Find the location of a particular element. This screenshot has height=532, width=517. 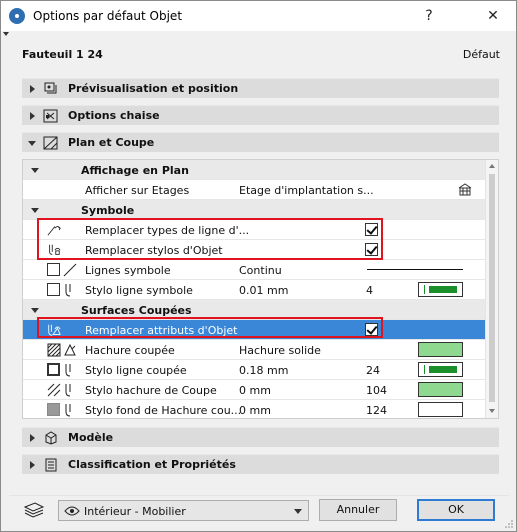

pen-number: 104 is located at coordinates (376, 390).